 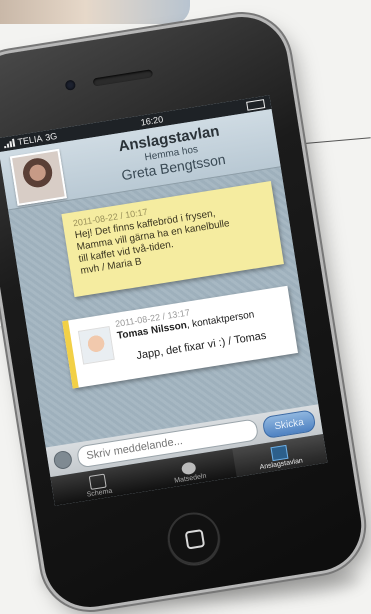 I want to click on tab-label: Matsedeln, so click(x=190, y=478).